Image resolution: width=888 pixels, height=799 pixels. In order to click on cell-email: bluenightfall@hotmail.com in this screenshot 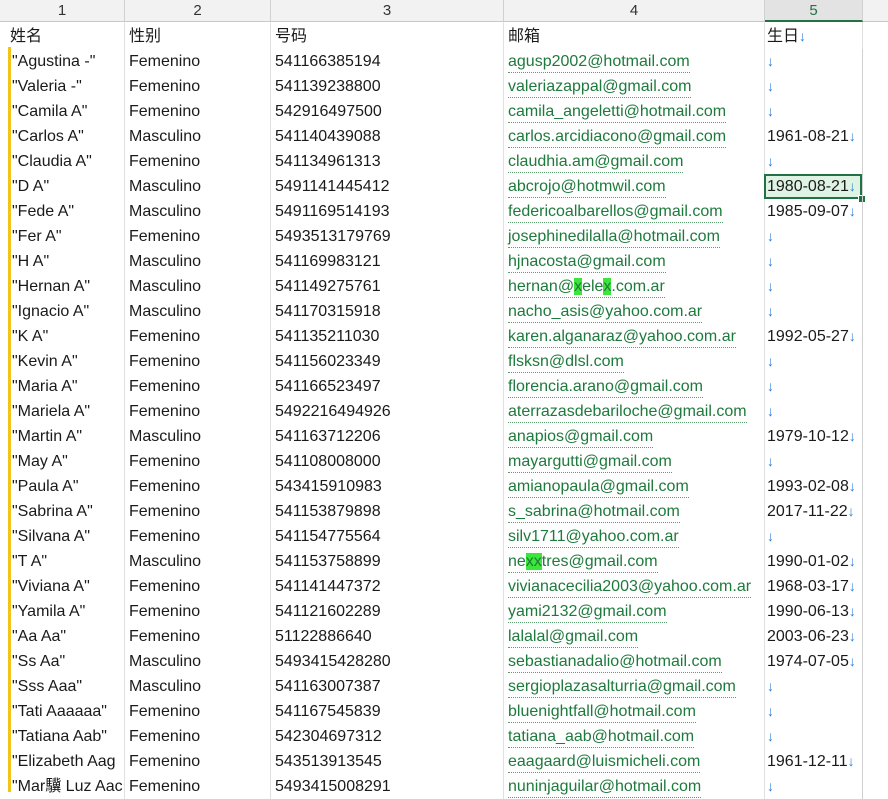, I will do `click(634, 711)`.